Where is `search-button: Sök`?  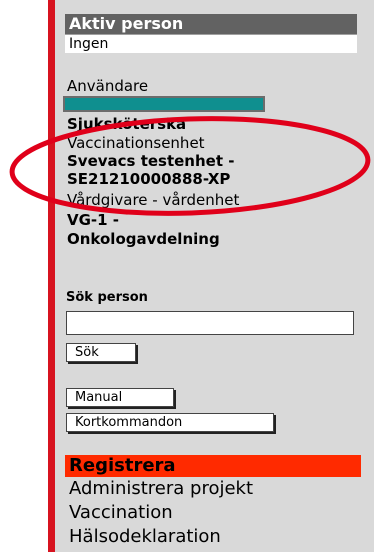 search-button: Sök is located at coordinates (101, 352).